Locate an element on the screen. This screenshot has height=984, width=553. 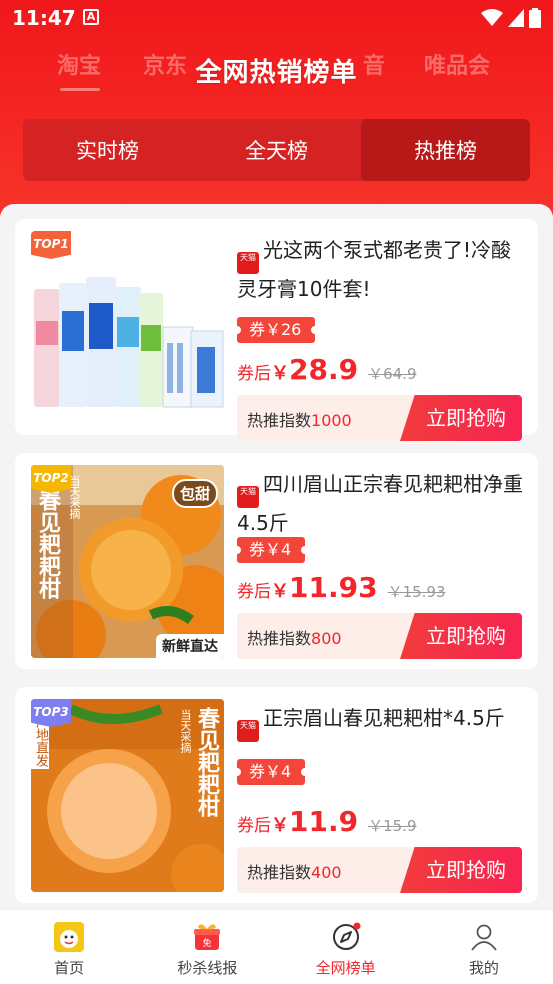
price-row: 券后￥11.93 ￥15.93 is located at coordinates (341, 587).